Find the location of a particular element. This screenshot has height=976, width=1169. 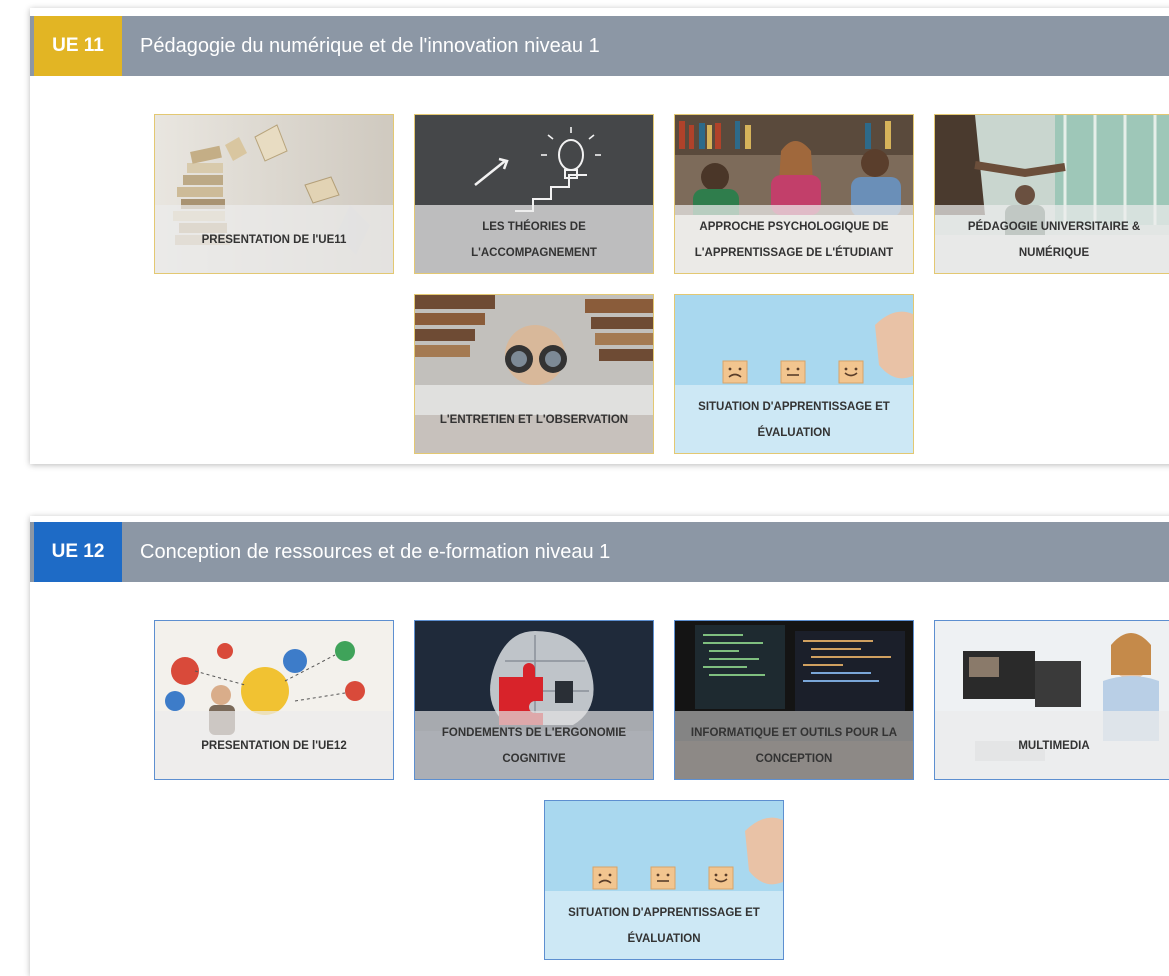

tile-label: PRESENTATION DE l'UE11 is located at coordinates (274, 240).